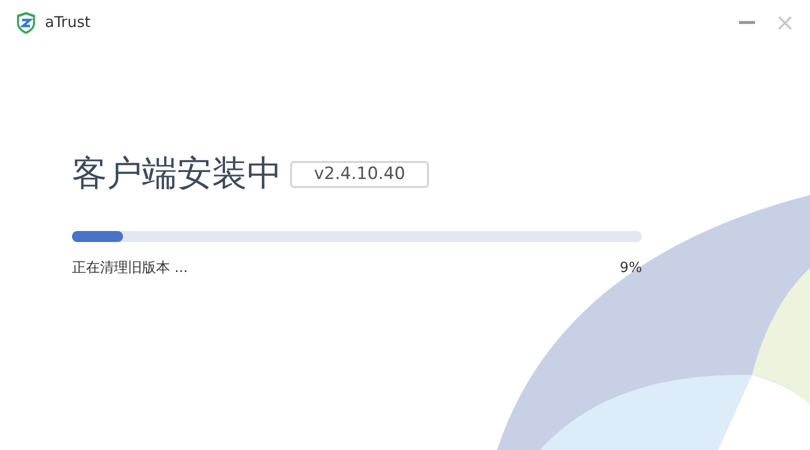 This screenshot has height=450, width=810. What do you see at coordinates (360, 174) in the screenshot?
I see `version-label: v2.4.10.40` at bounding box center [360, 174].